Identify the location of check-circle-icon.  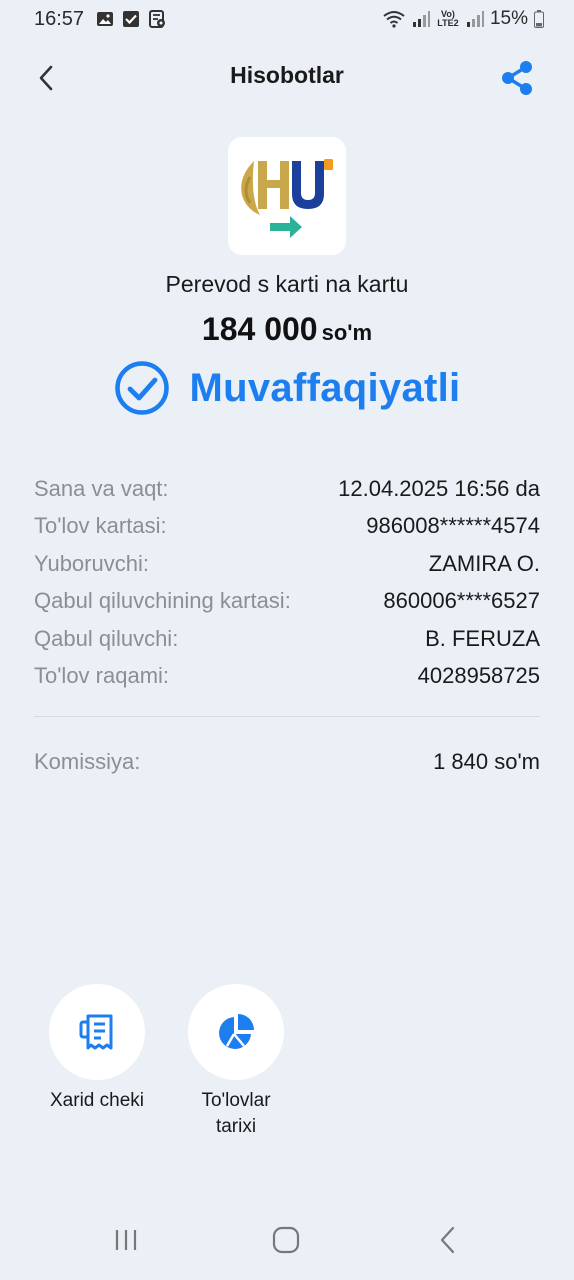
(141, 388).